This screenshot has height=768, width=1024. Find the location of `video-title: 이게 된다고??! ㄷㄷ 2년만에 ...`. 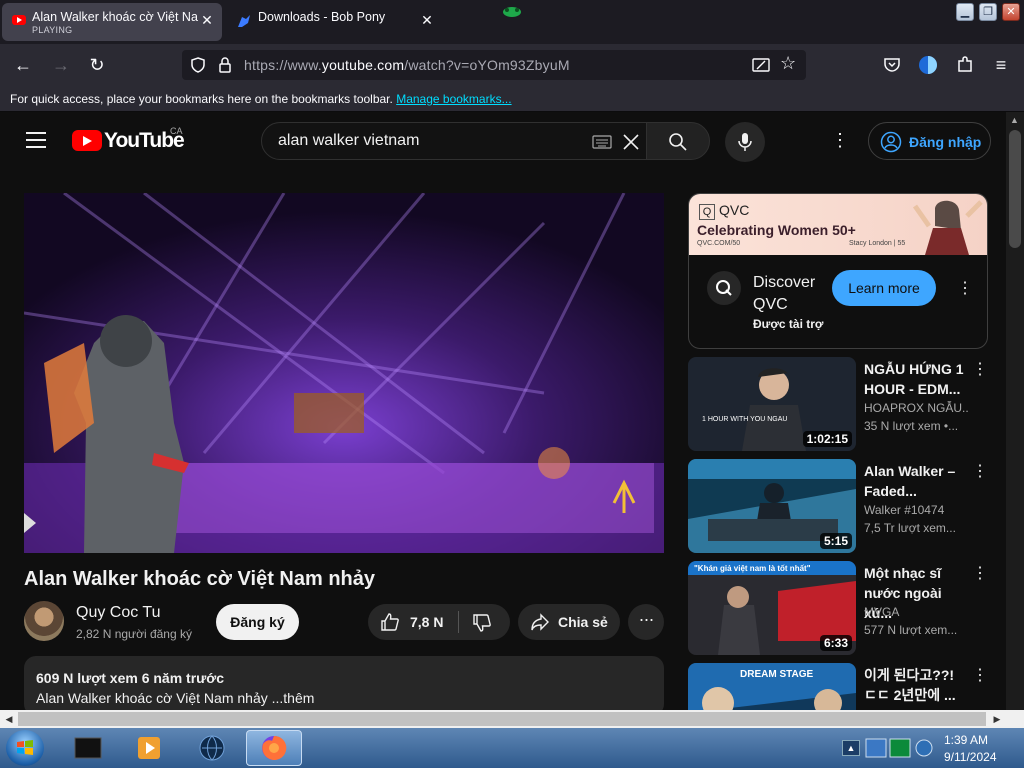

video-title: 이게 된다고??! ㄷㄷ 2년만에 ... is located at coordinates (916, 685).